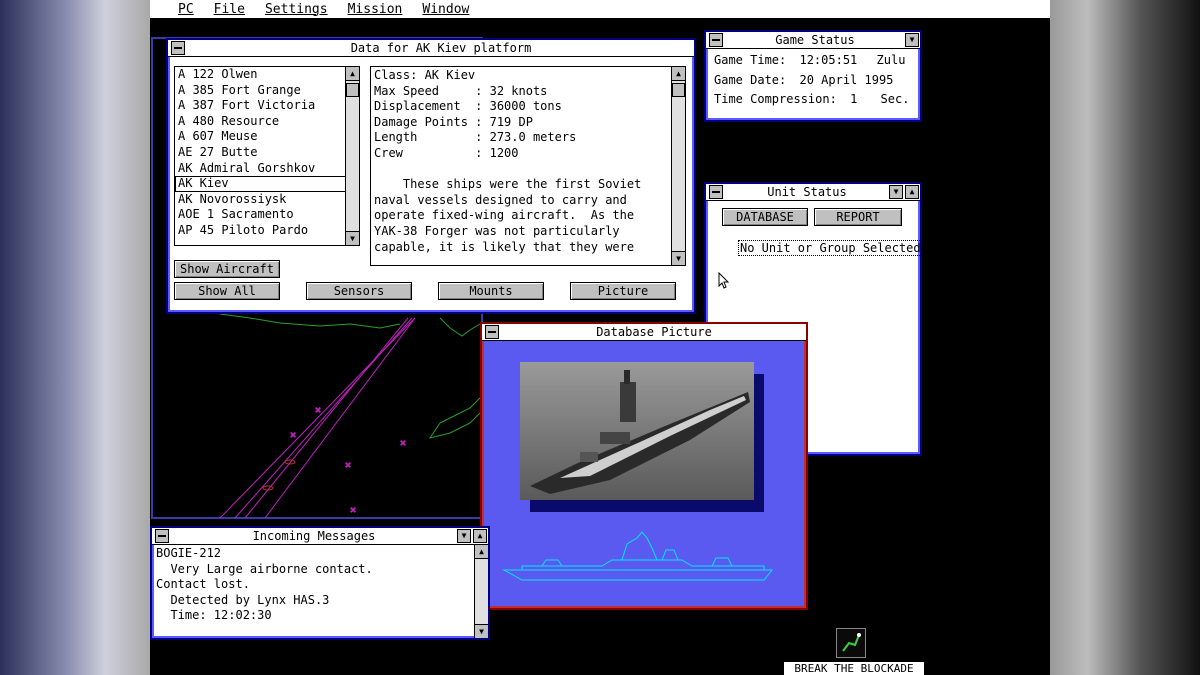  What do you see at coordinates (267, 215) in the screenshot?
I see `list-item: AOE 1 Sacramento` at bounding box center [267, 215].